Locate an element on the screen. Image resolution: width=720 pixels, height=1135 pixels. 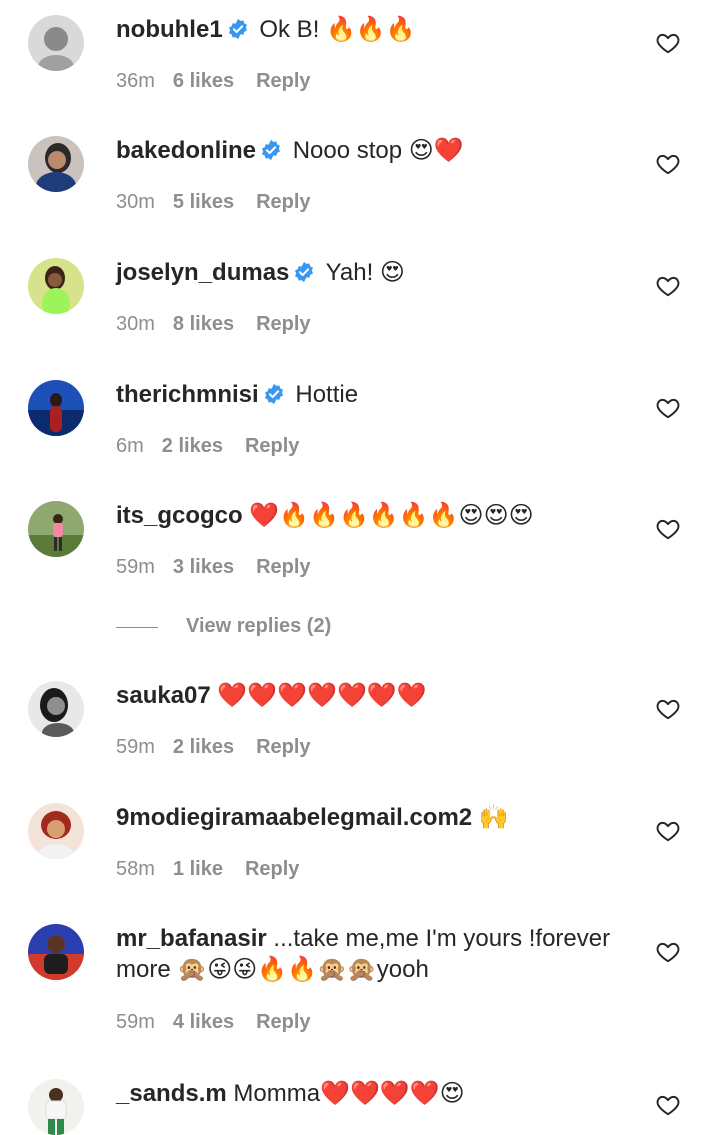
comment-time: 36m is located at coordinates (135, 81).